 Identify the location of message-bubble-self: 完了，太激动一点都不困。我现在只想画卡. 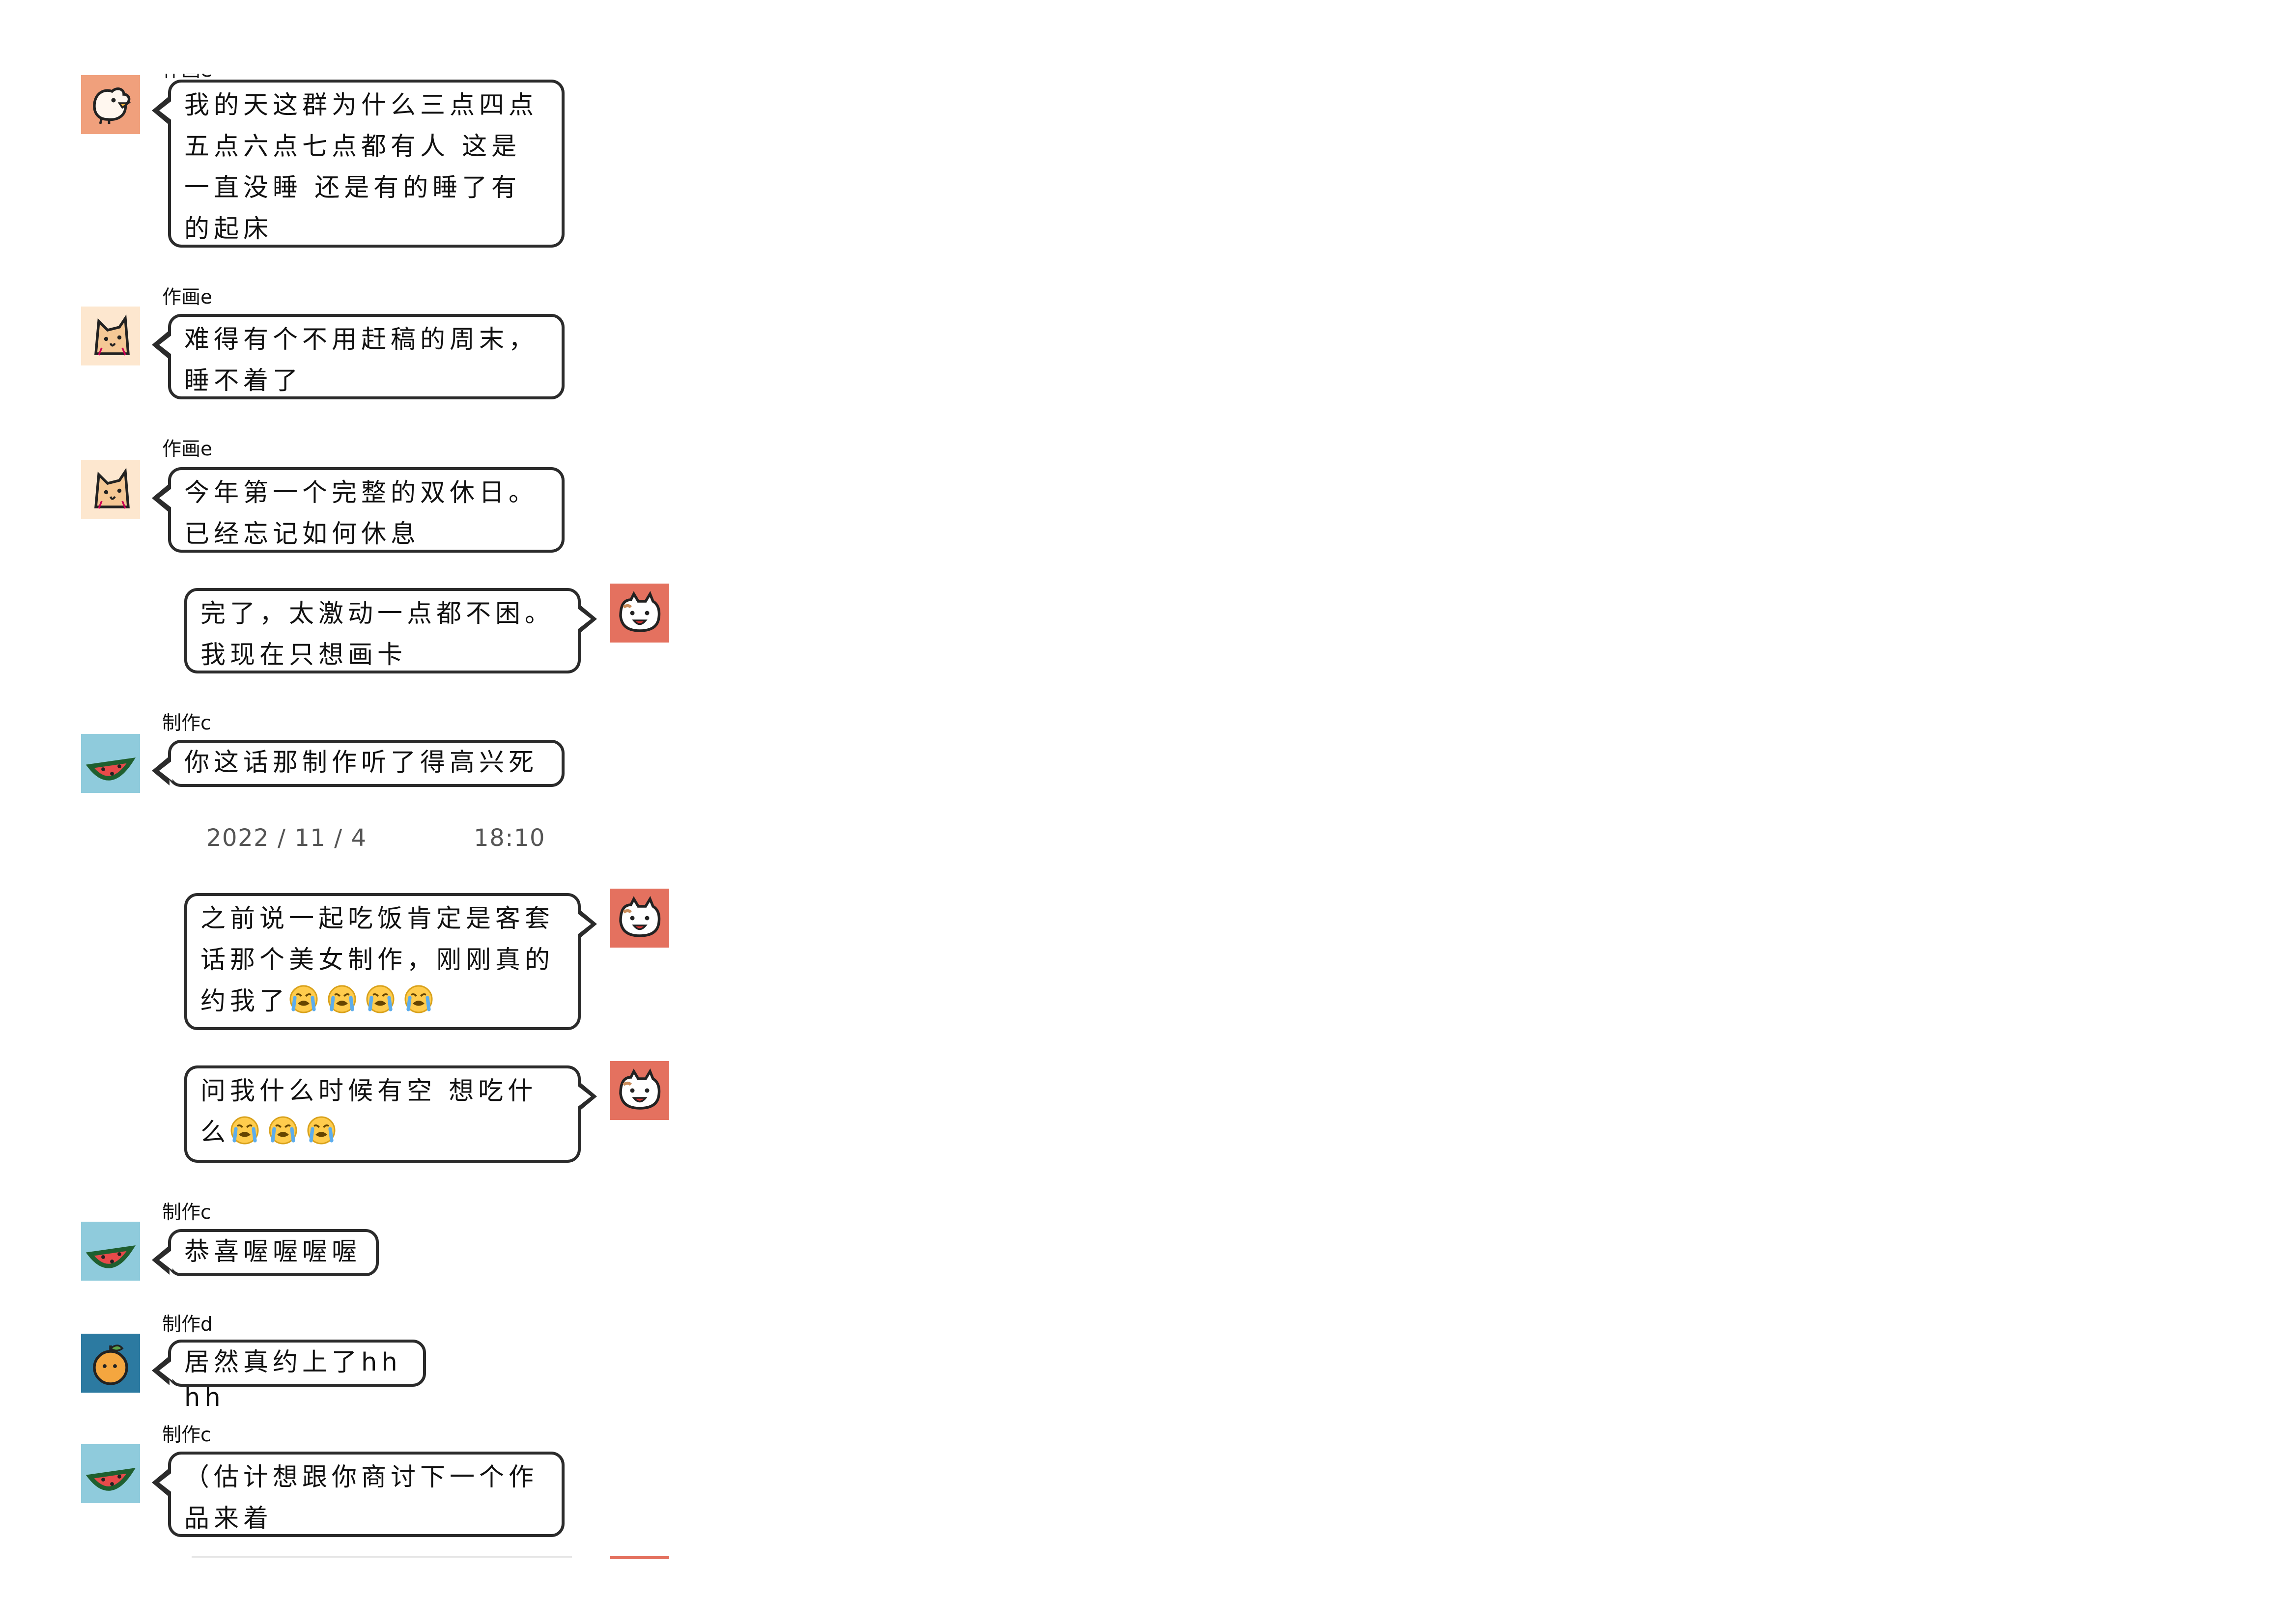
(390, 630).